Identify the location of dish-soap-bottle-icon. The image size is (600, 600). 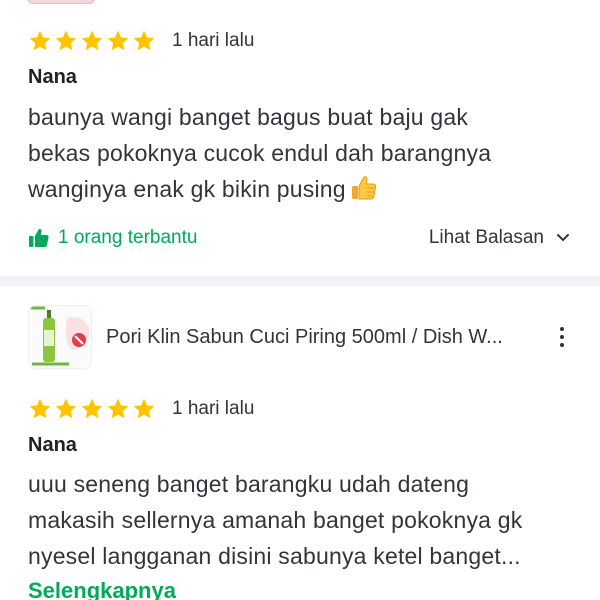
(60, 337).